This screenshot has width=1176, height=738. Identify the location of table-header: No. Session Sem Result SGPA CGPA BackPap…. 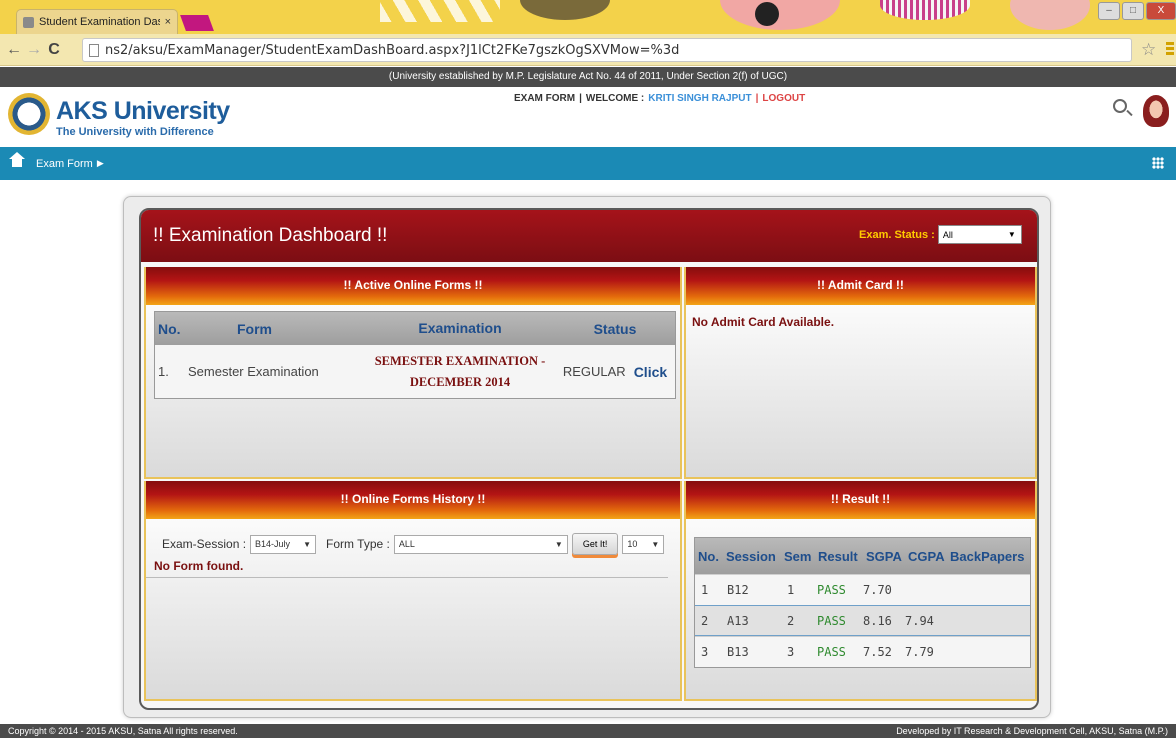
(862, 556).